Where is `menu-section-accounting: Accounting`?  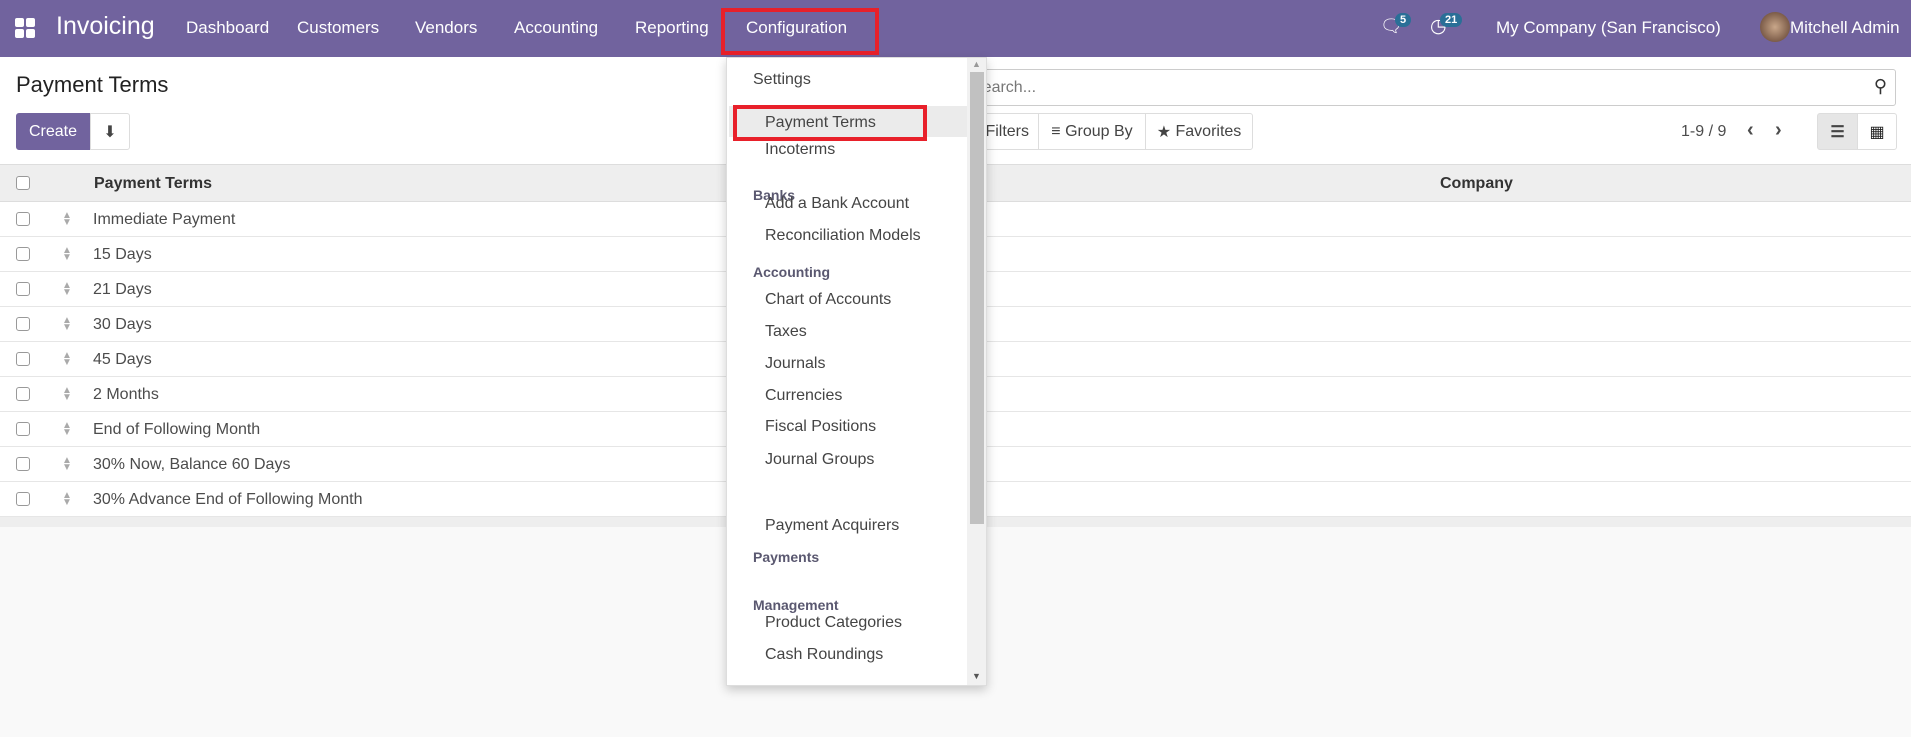
menu-section-accounting: Accounting is located at coordinates (791, 272).